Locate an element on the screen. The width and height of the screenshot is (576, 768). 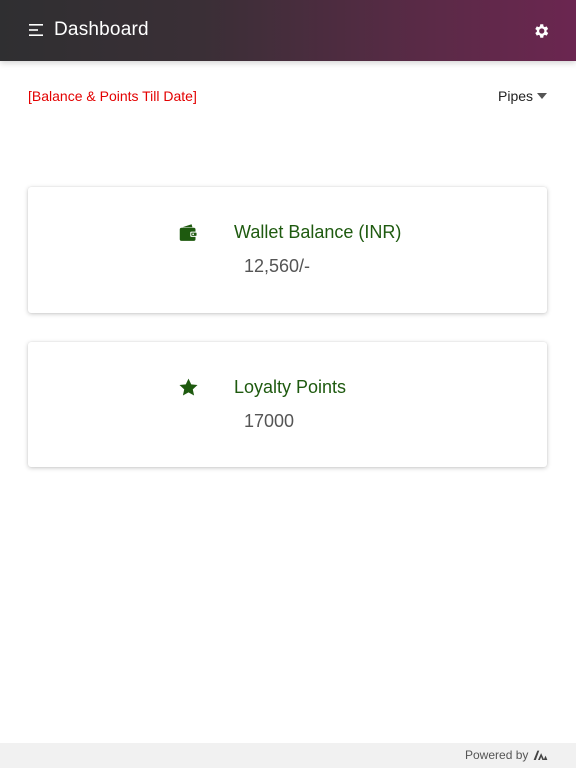
wallet-balance-value: 12,560/- is located at coordinates (277, 266).